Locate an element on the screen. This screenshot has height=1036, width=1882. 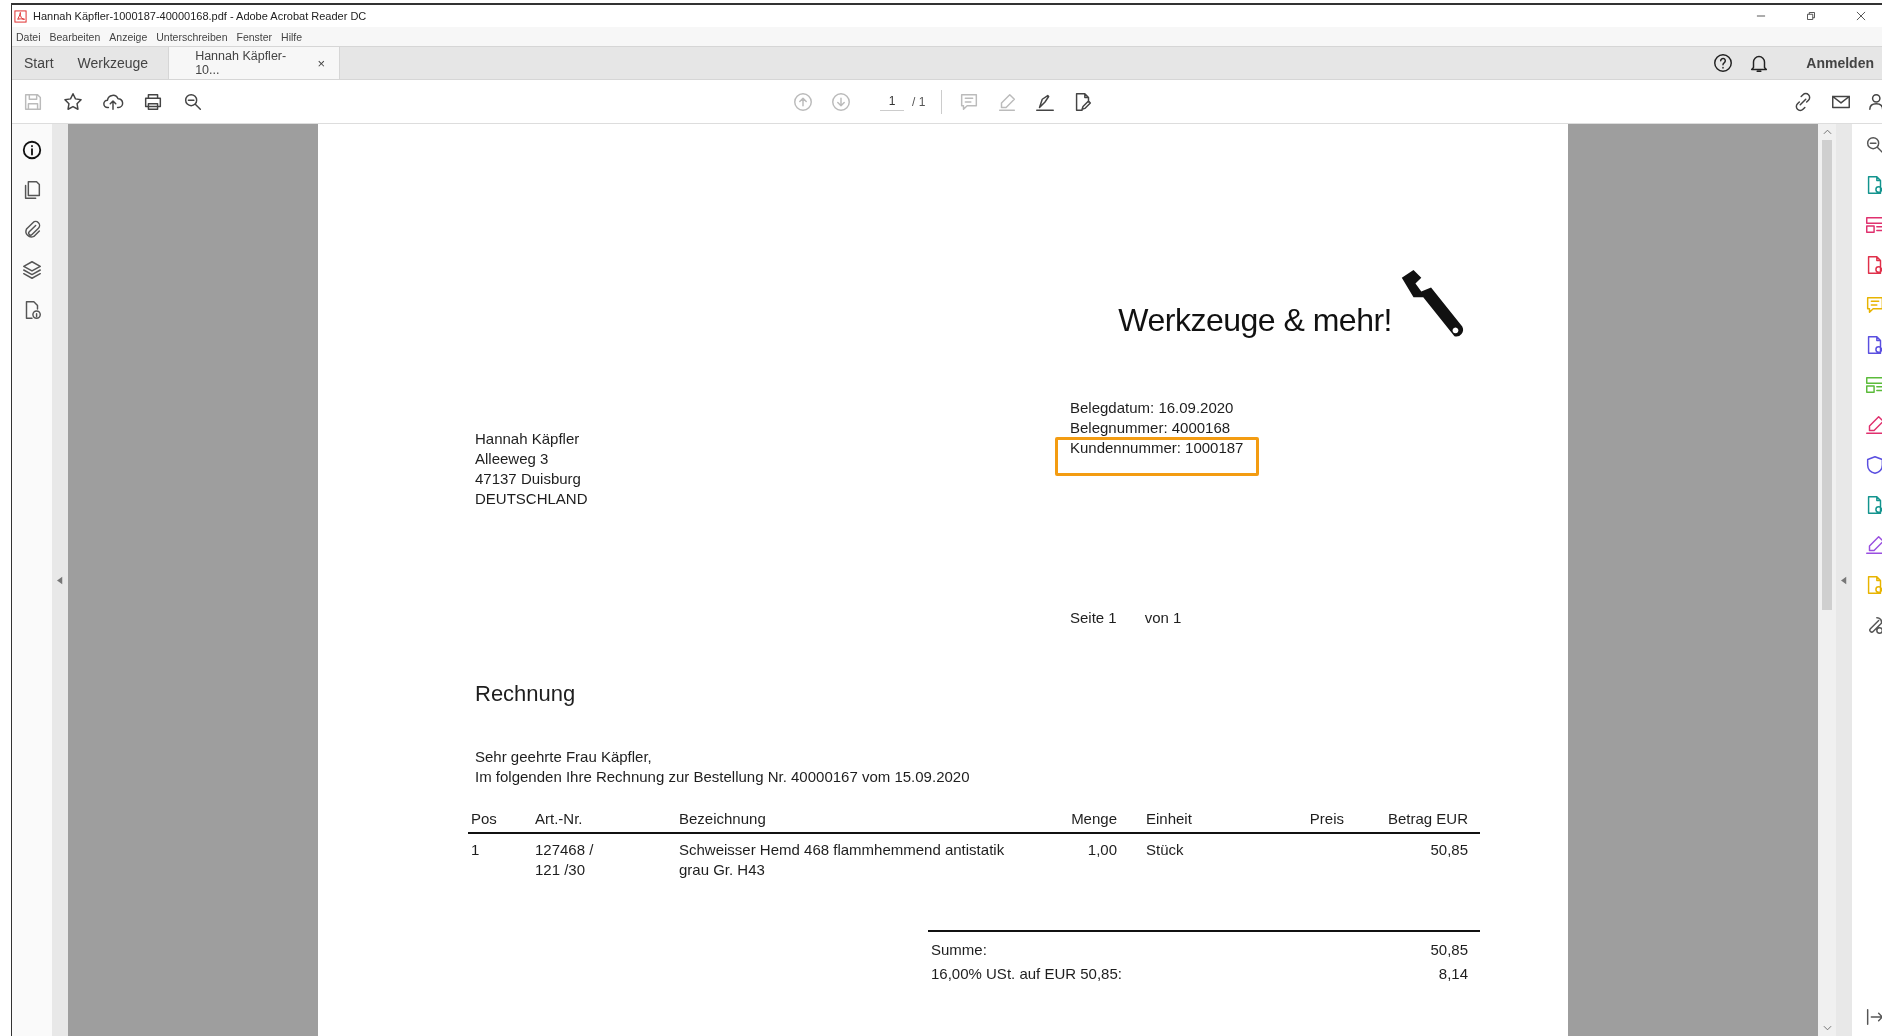
table-cell-text: Schweisser Hemd 468 flammhemmend antistatik grau Gr. H43 is located at coordinates (842, 860).